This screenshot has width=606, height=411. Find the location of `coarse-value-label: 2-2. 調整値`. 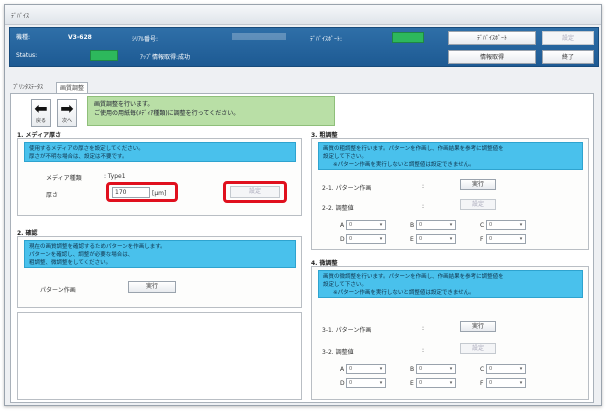

coarse-value-label: 2-2. 調整値 is located at coordinates (338, 208).